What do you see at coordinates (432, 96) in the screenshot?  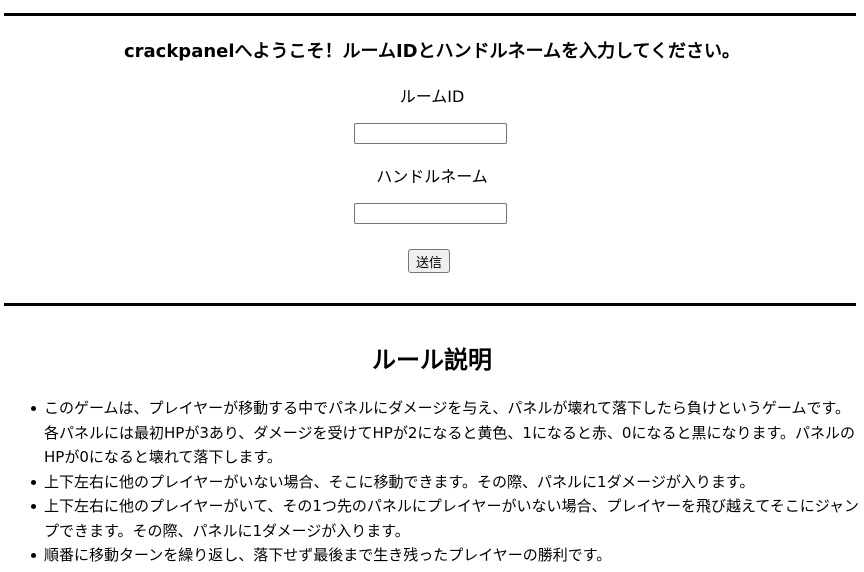 I see `room-id-label: ルームID` at bounding box center [432, 96].